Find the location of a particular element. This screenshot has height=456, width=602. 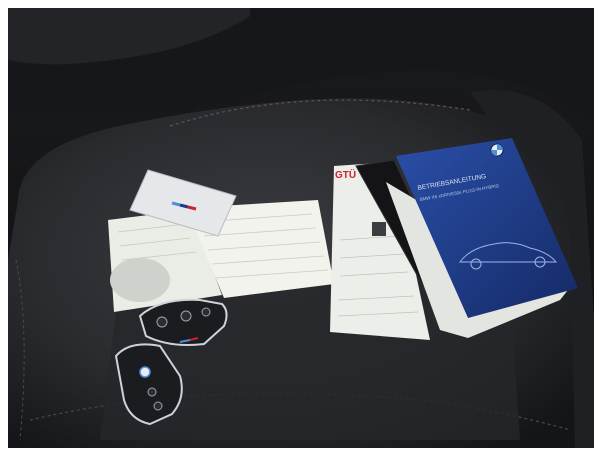

unlock-icon is located at coordinates (186, 316).